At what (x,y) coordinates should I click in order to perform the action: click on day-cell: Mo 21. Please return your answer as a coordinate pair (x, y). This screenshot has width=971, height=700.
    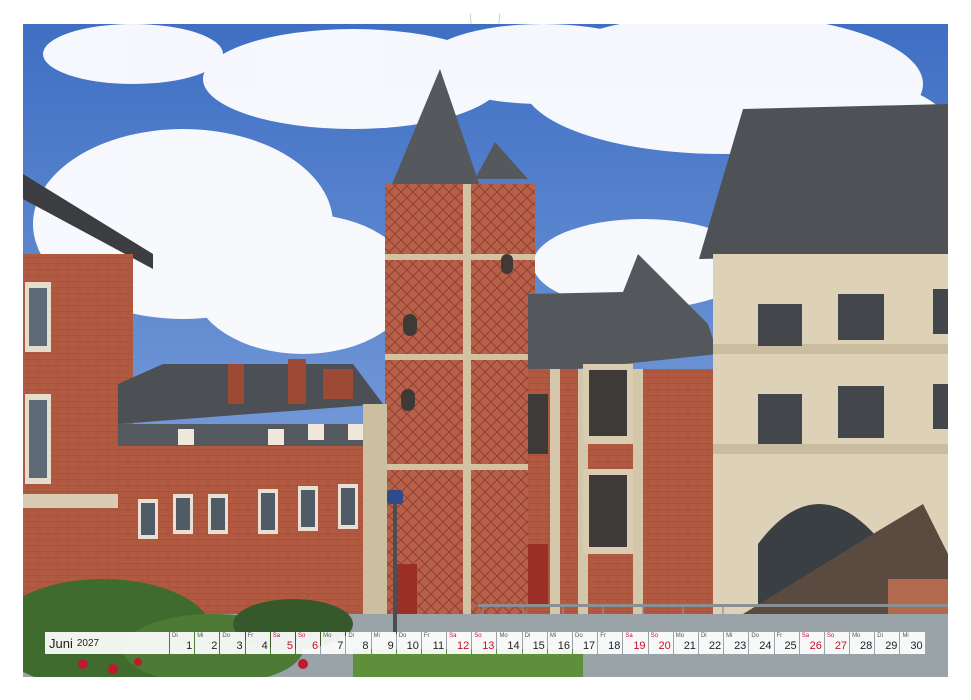
    Looking at the image, I should click on (685, 643).